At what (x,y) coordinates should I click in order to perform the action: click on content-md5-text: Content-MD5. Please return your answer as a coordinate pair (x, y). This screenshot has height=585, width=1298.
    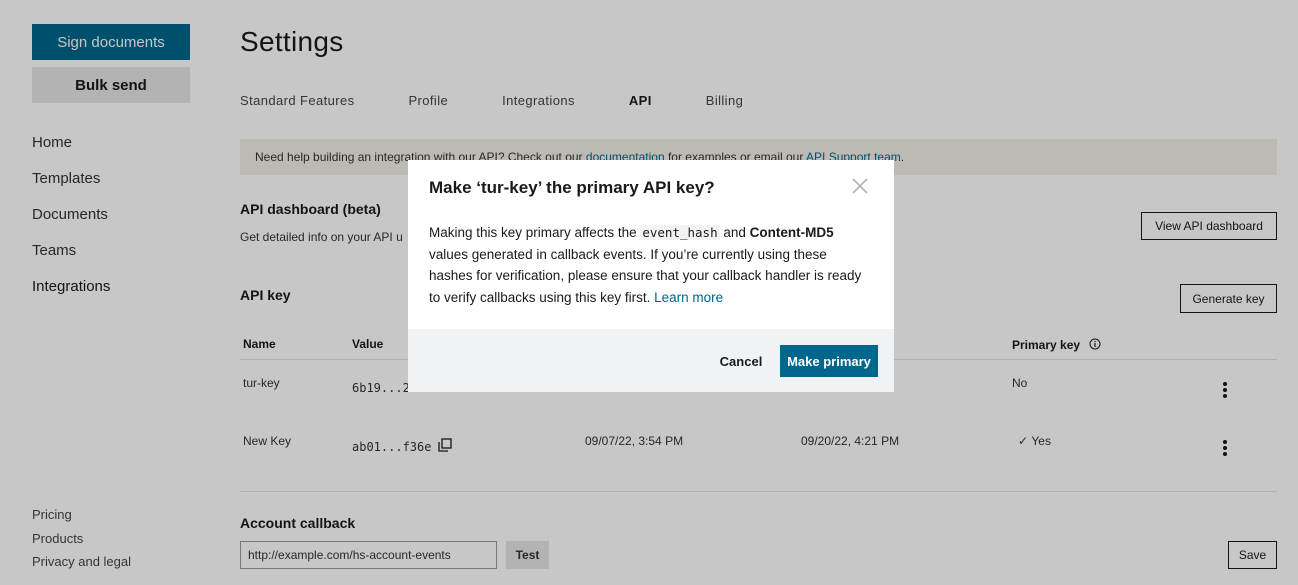
    Looking at the image, I should click on (791, 232).